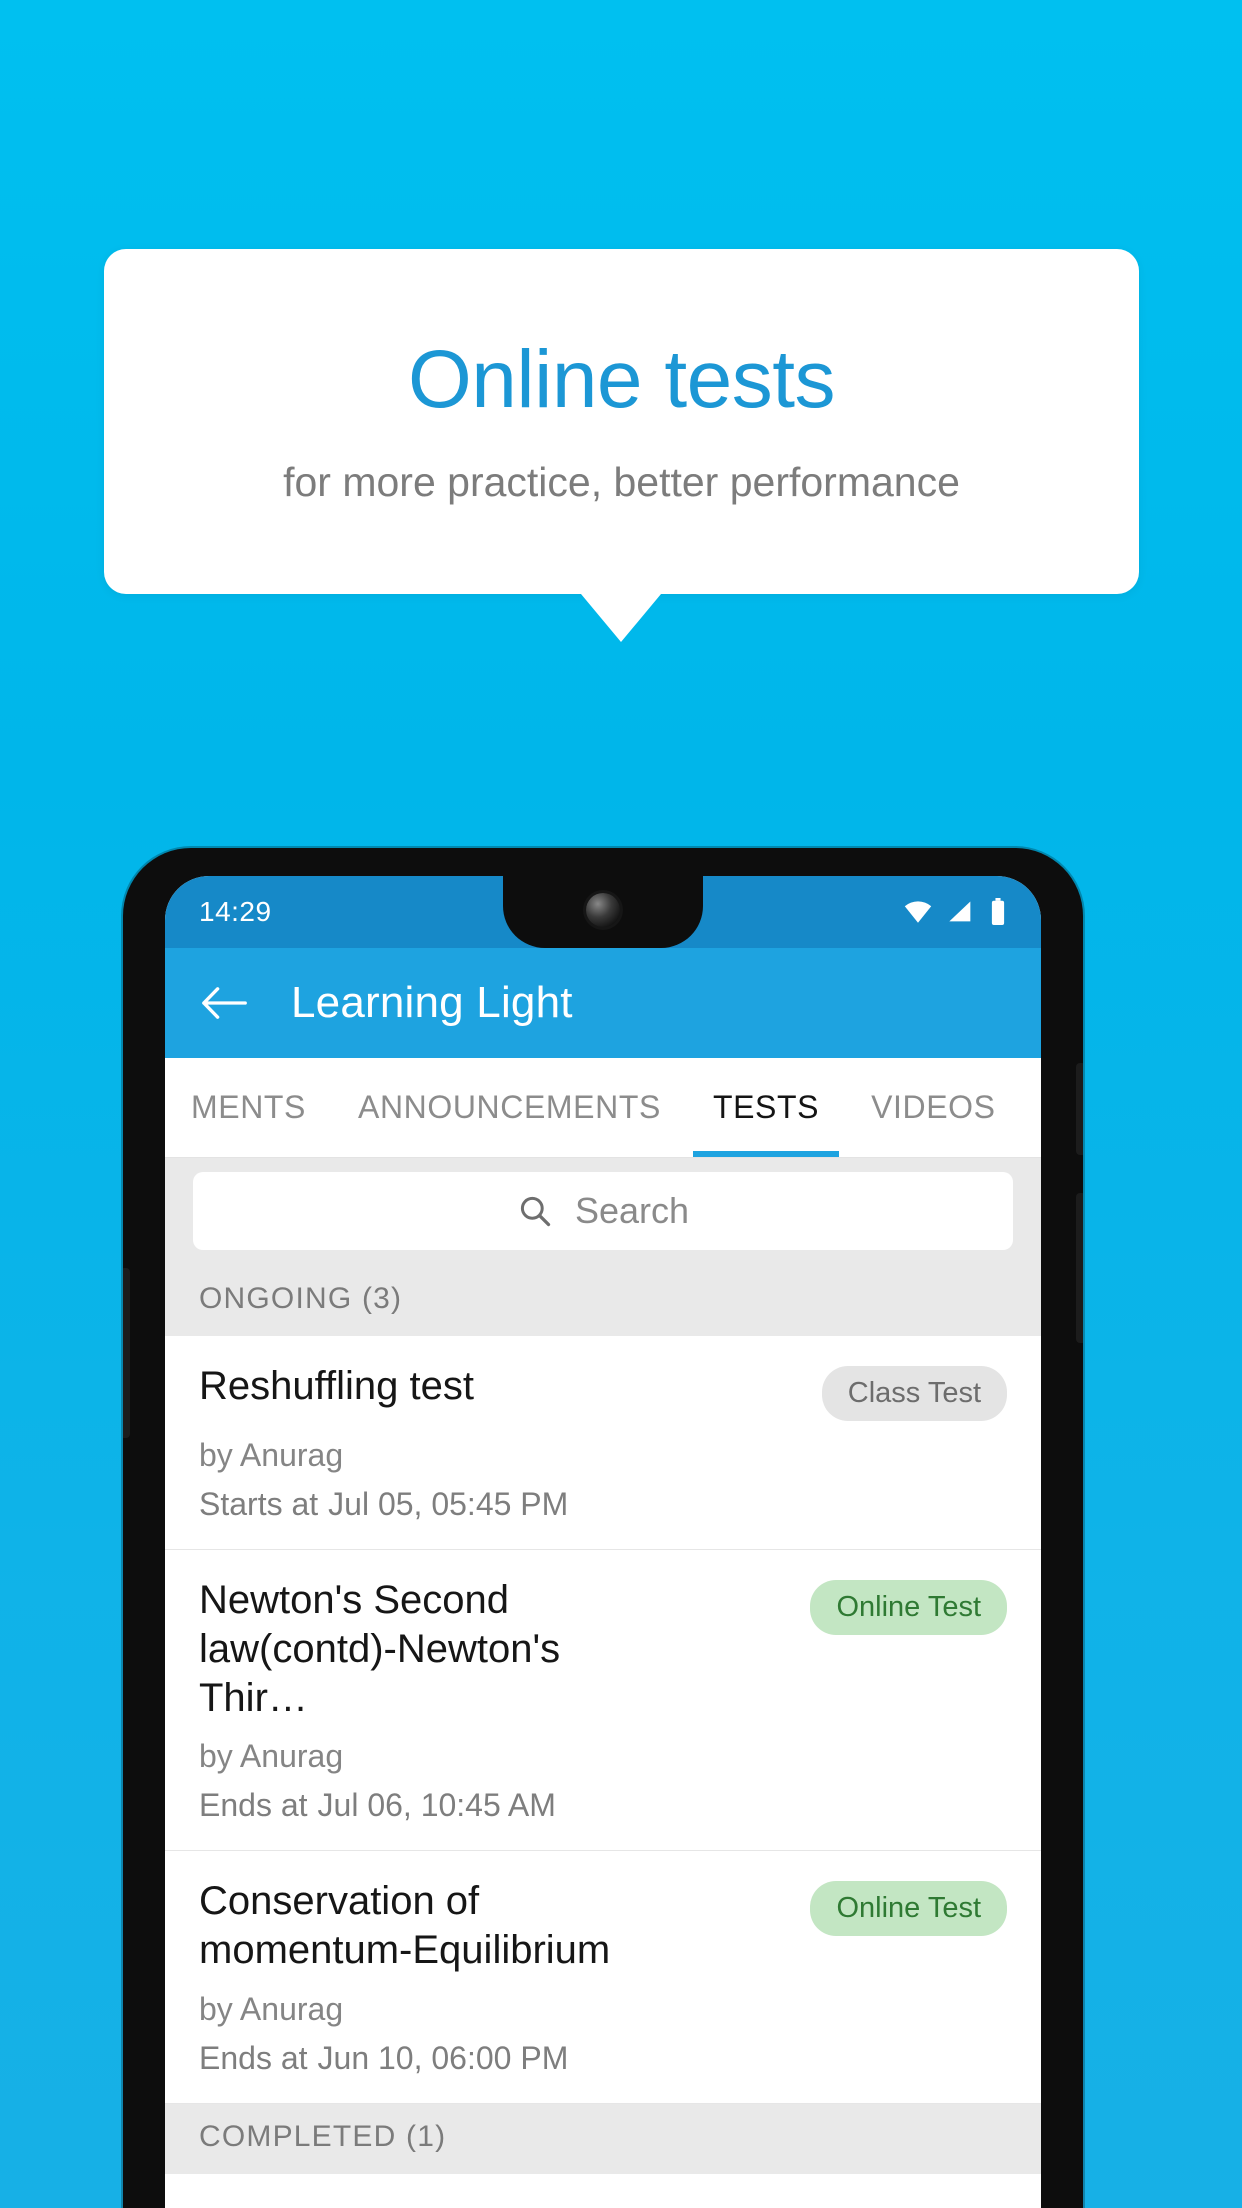 This screenshot has height=2208, width=1242. What do you see at coordinates (224, 1003) in the screenshot?
I see `back-arrow-icon` at bounding box center [224, 1003].